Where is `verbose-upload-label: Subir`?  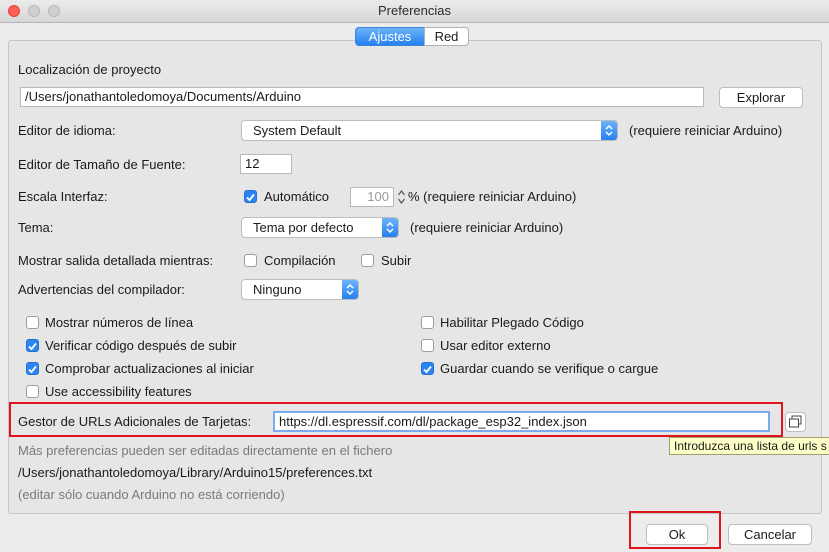
verbose-upload-label: Subir is located at coordinates (396, 260).